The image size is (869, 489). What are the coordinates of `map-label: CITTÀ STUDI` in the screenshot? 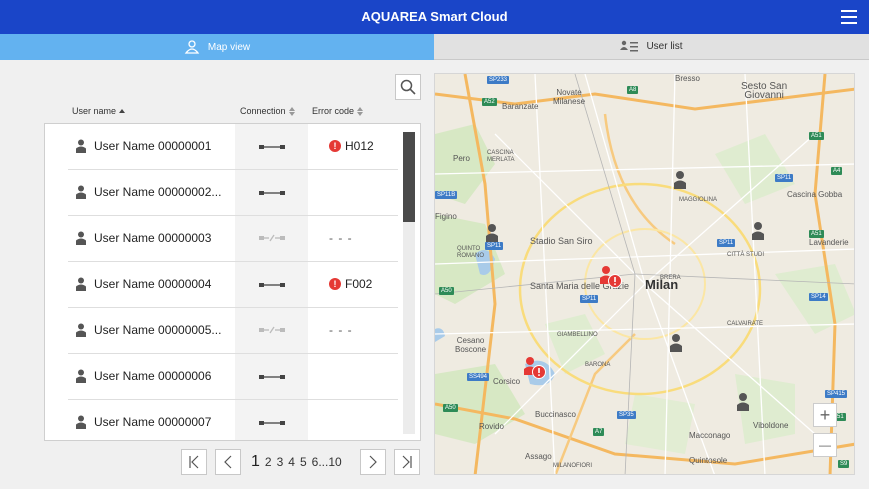 It's located at (745, 255).